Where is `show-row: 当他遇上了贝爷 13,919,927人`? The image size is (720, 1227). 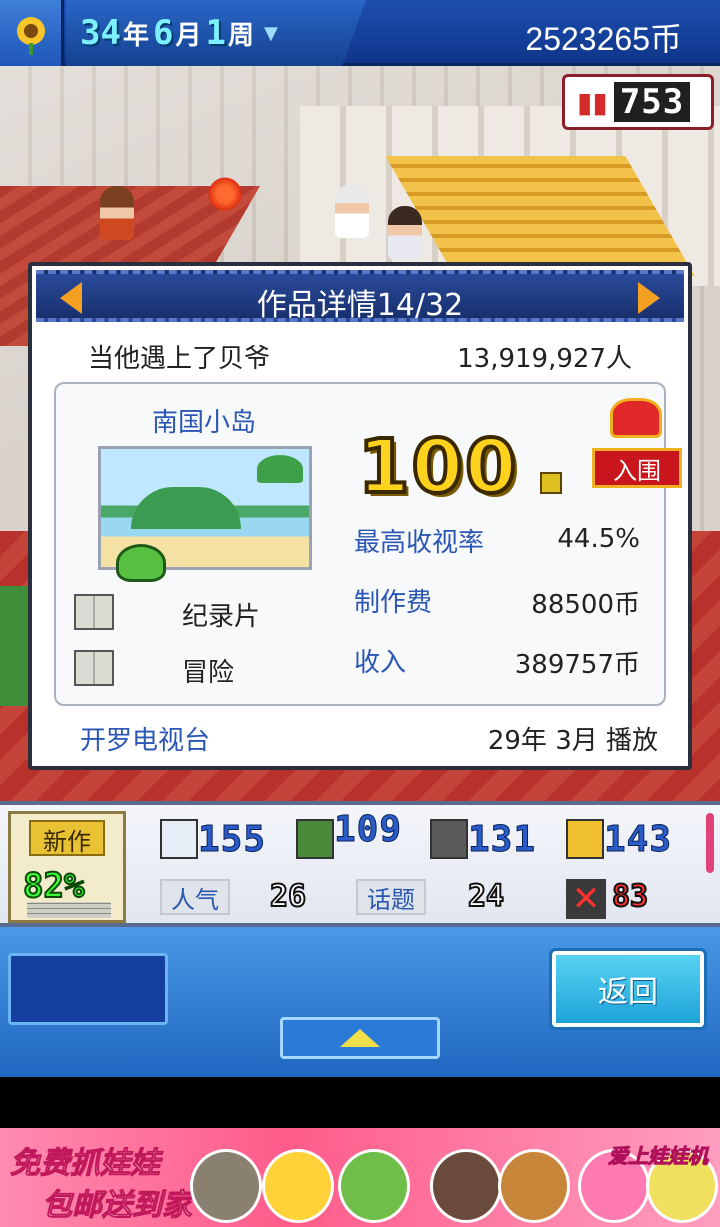
show-row: 当他遇上了贝爷 13,919,927人 is located at coordinates (360, 358).